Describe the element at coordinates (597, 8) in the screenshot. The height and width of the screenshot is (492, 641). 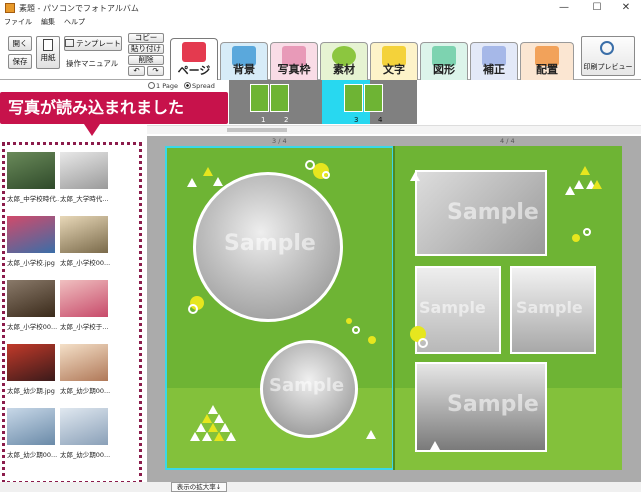
I see `maximize-button: ☐` at that location.